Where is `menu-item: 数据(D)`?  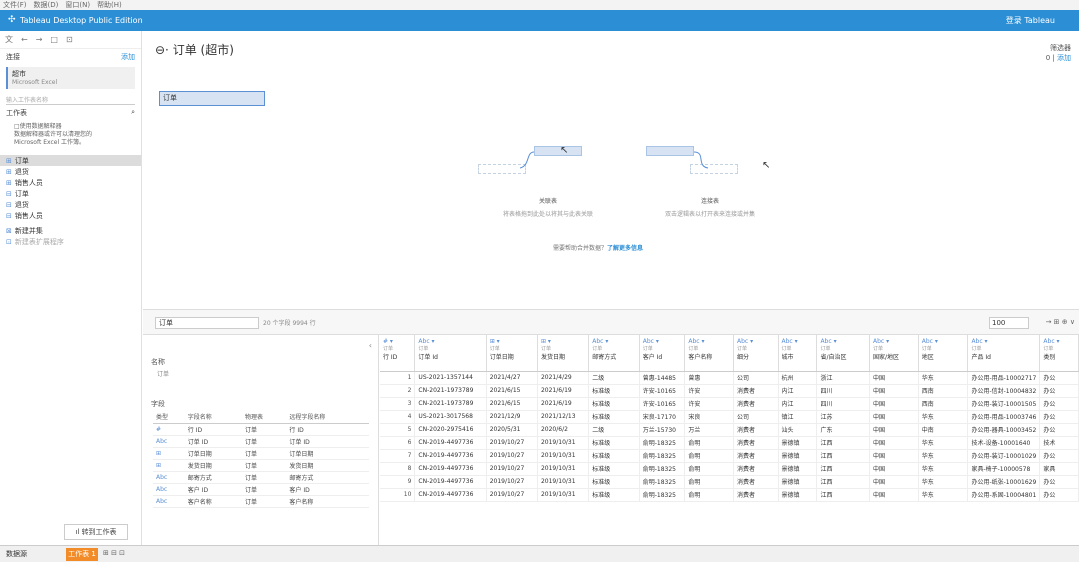
menu-item: 数据(D) is located at coordinates (46, 5).